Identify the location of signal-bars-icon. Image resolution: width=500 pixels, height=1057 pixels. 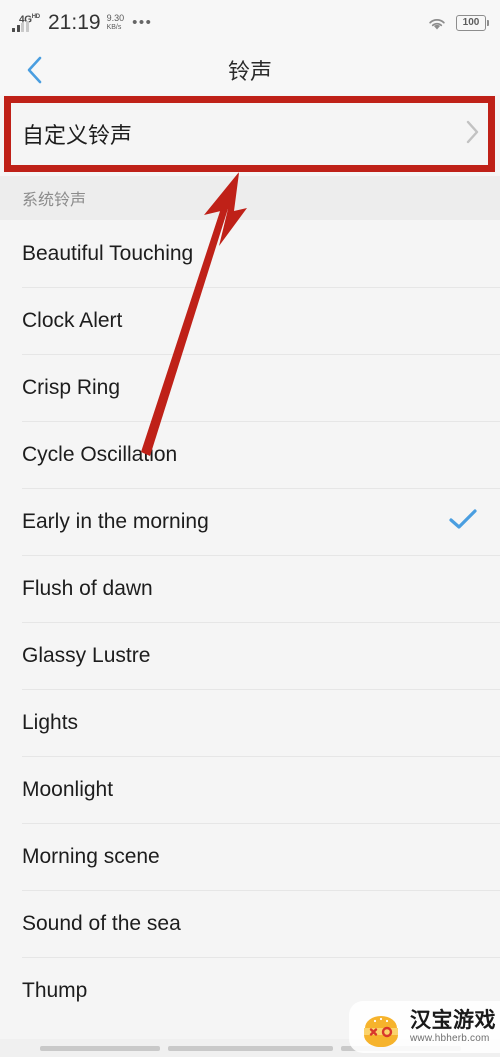
(20, 26).